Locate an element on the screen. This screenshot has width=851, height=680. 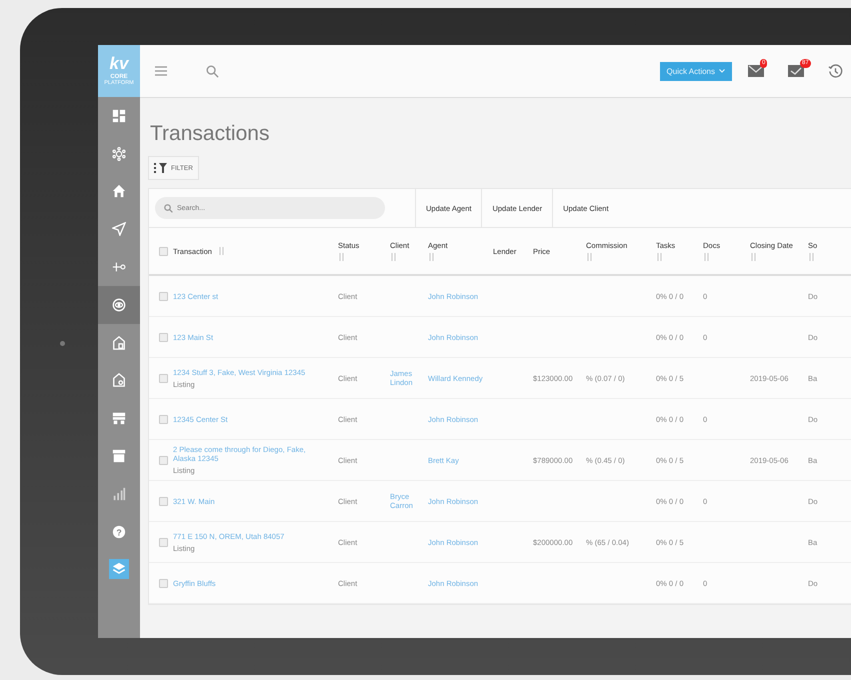
chevron-down-icon is located at coordinates (722, 71).